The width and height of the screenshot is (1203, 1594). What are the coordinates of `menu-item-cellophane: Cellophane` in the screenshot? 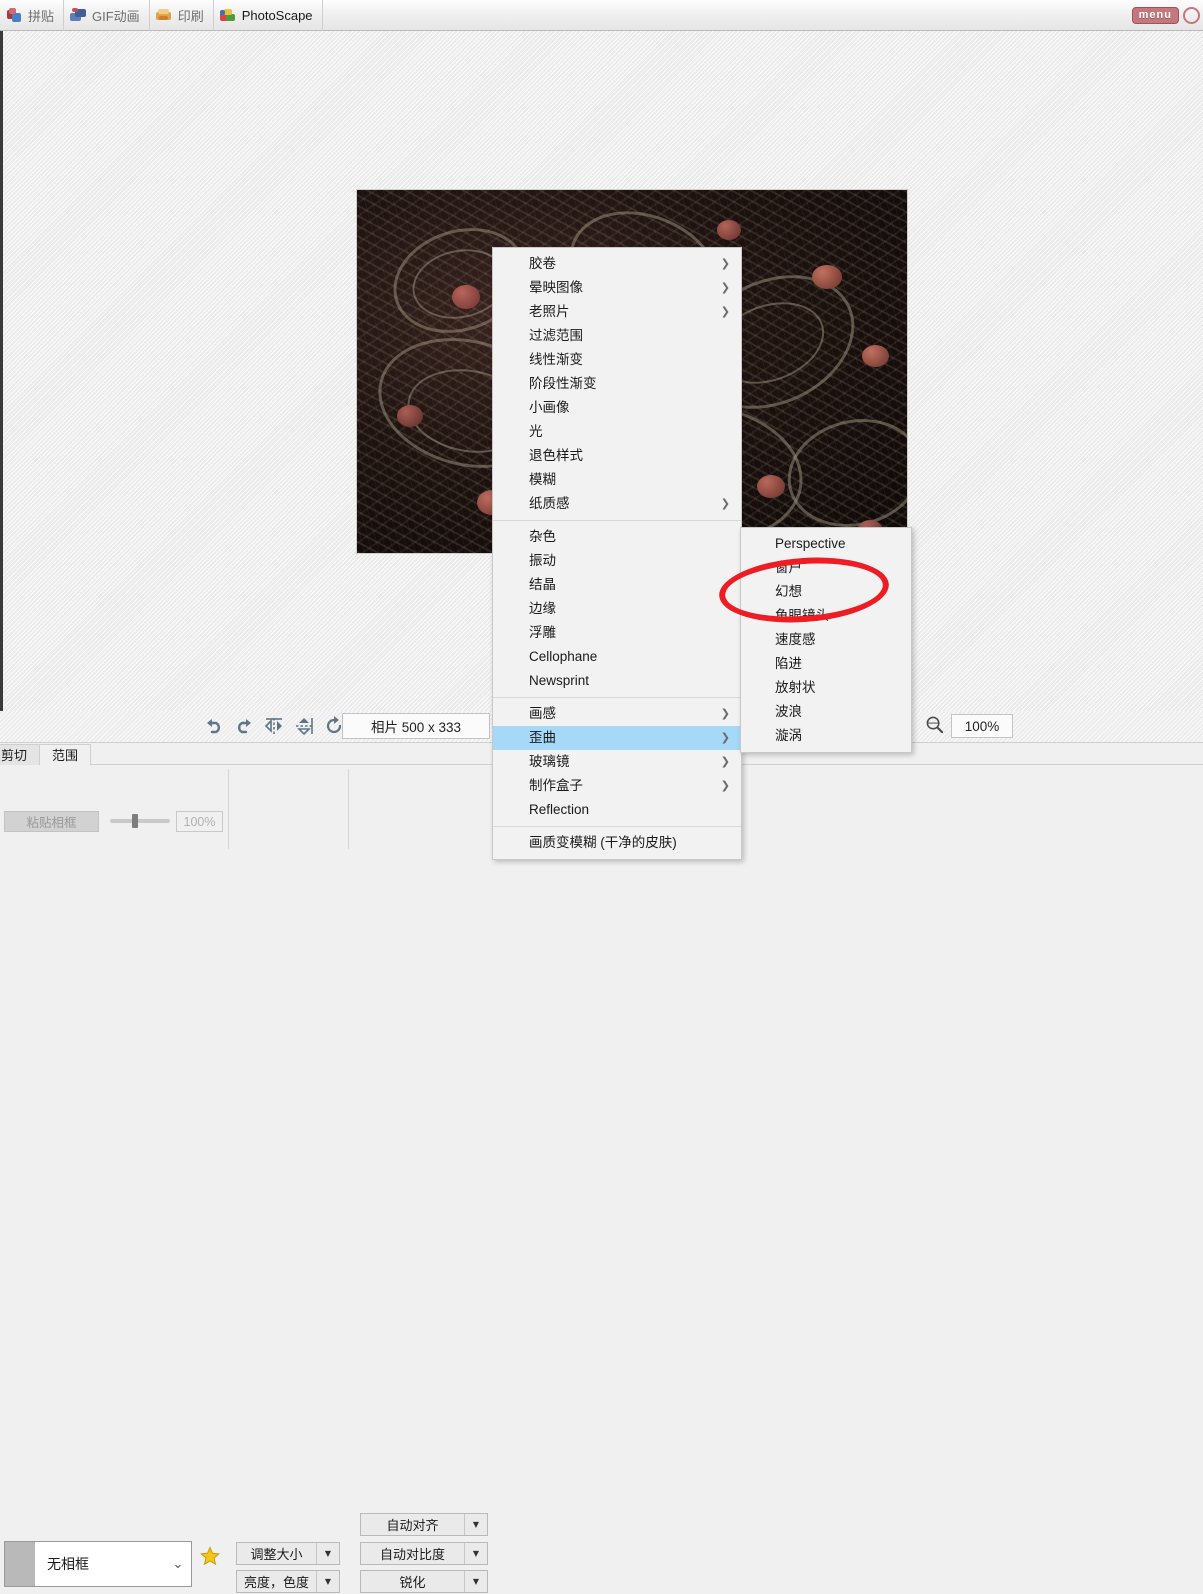 It's located at (617, 657).